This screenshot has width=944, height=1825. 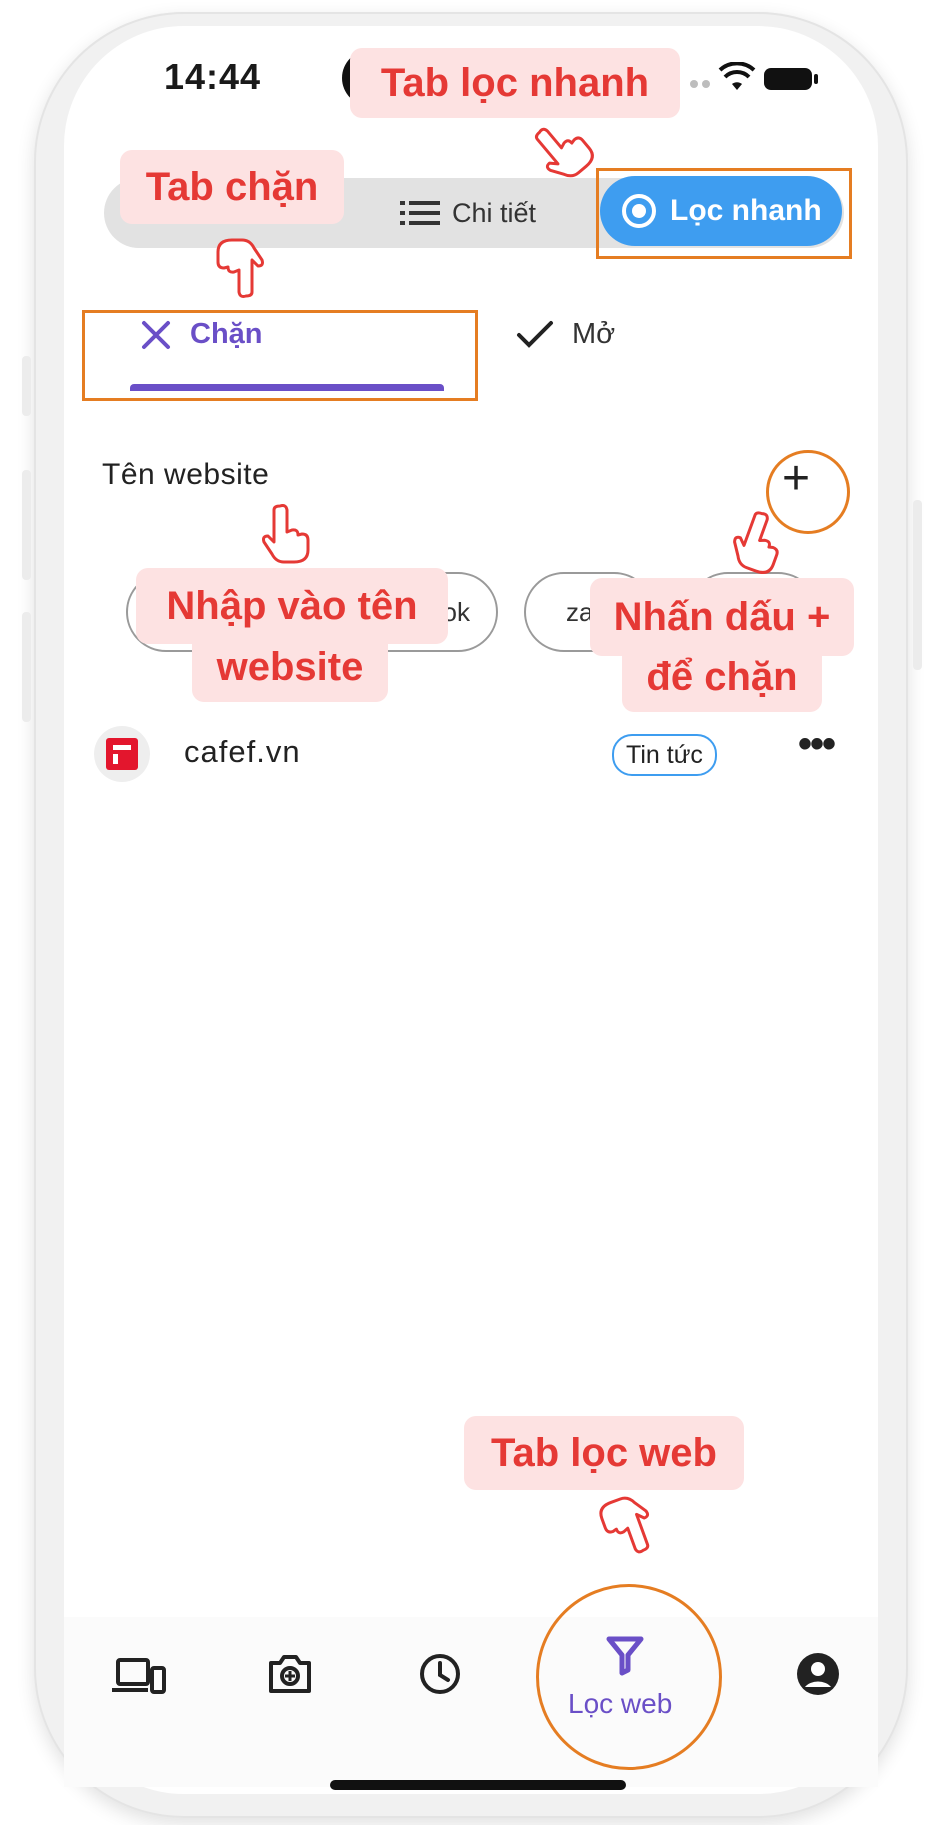 I want to click on site-favicon, so click(x=122, y=754).